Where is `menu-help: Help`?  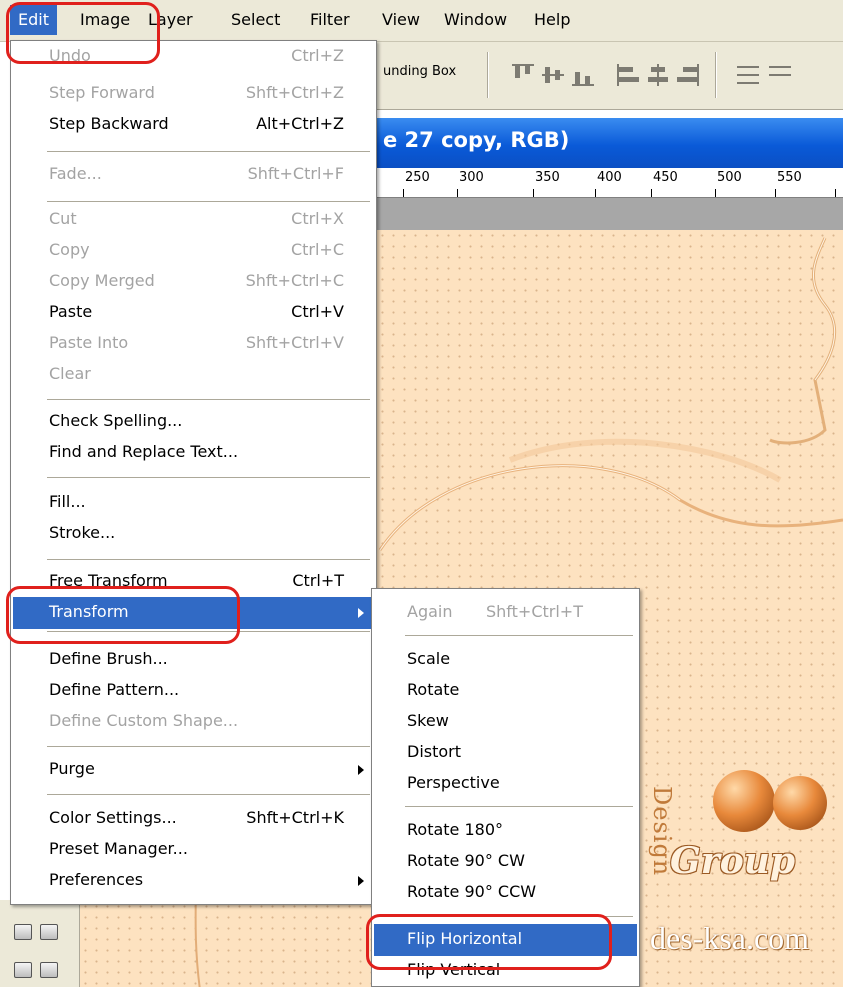 menu-help: Help is located at coordinates (552, 20).